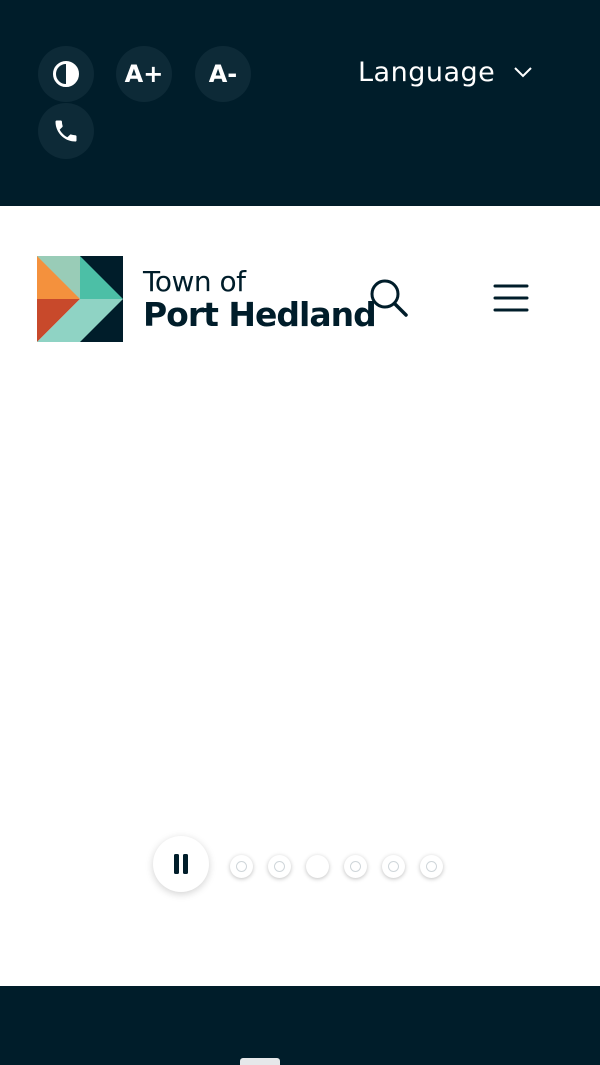 The height and width of the screenshot is (1065, 600). Describe the element at coordinates (336, 866) in the screenshot. I see `carousel-pagination` at that location.